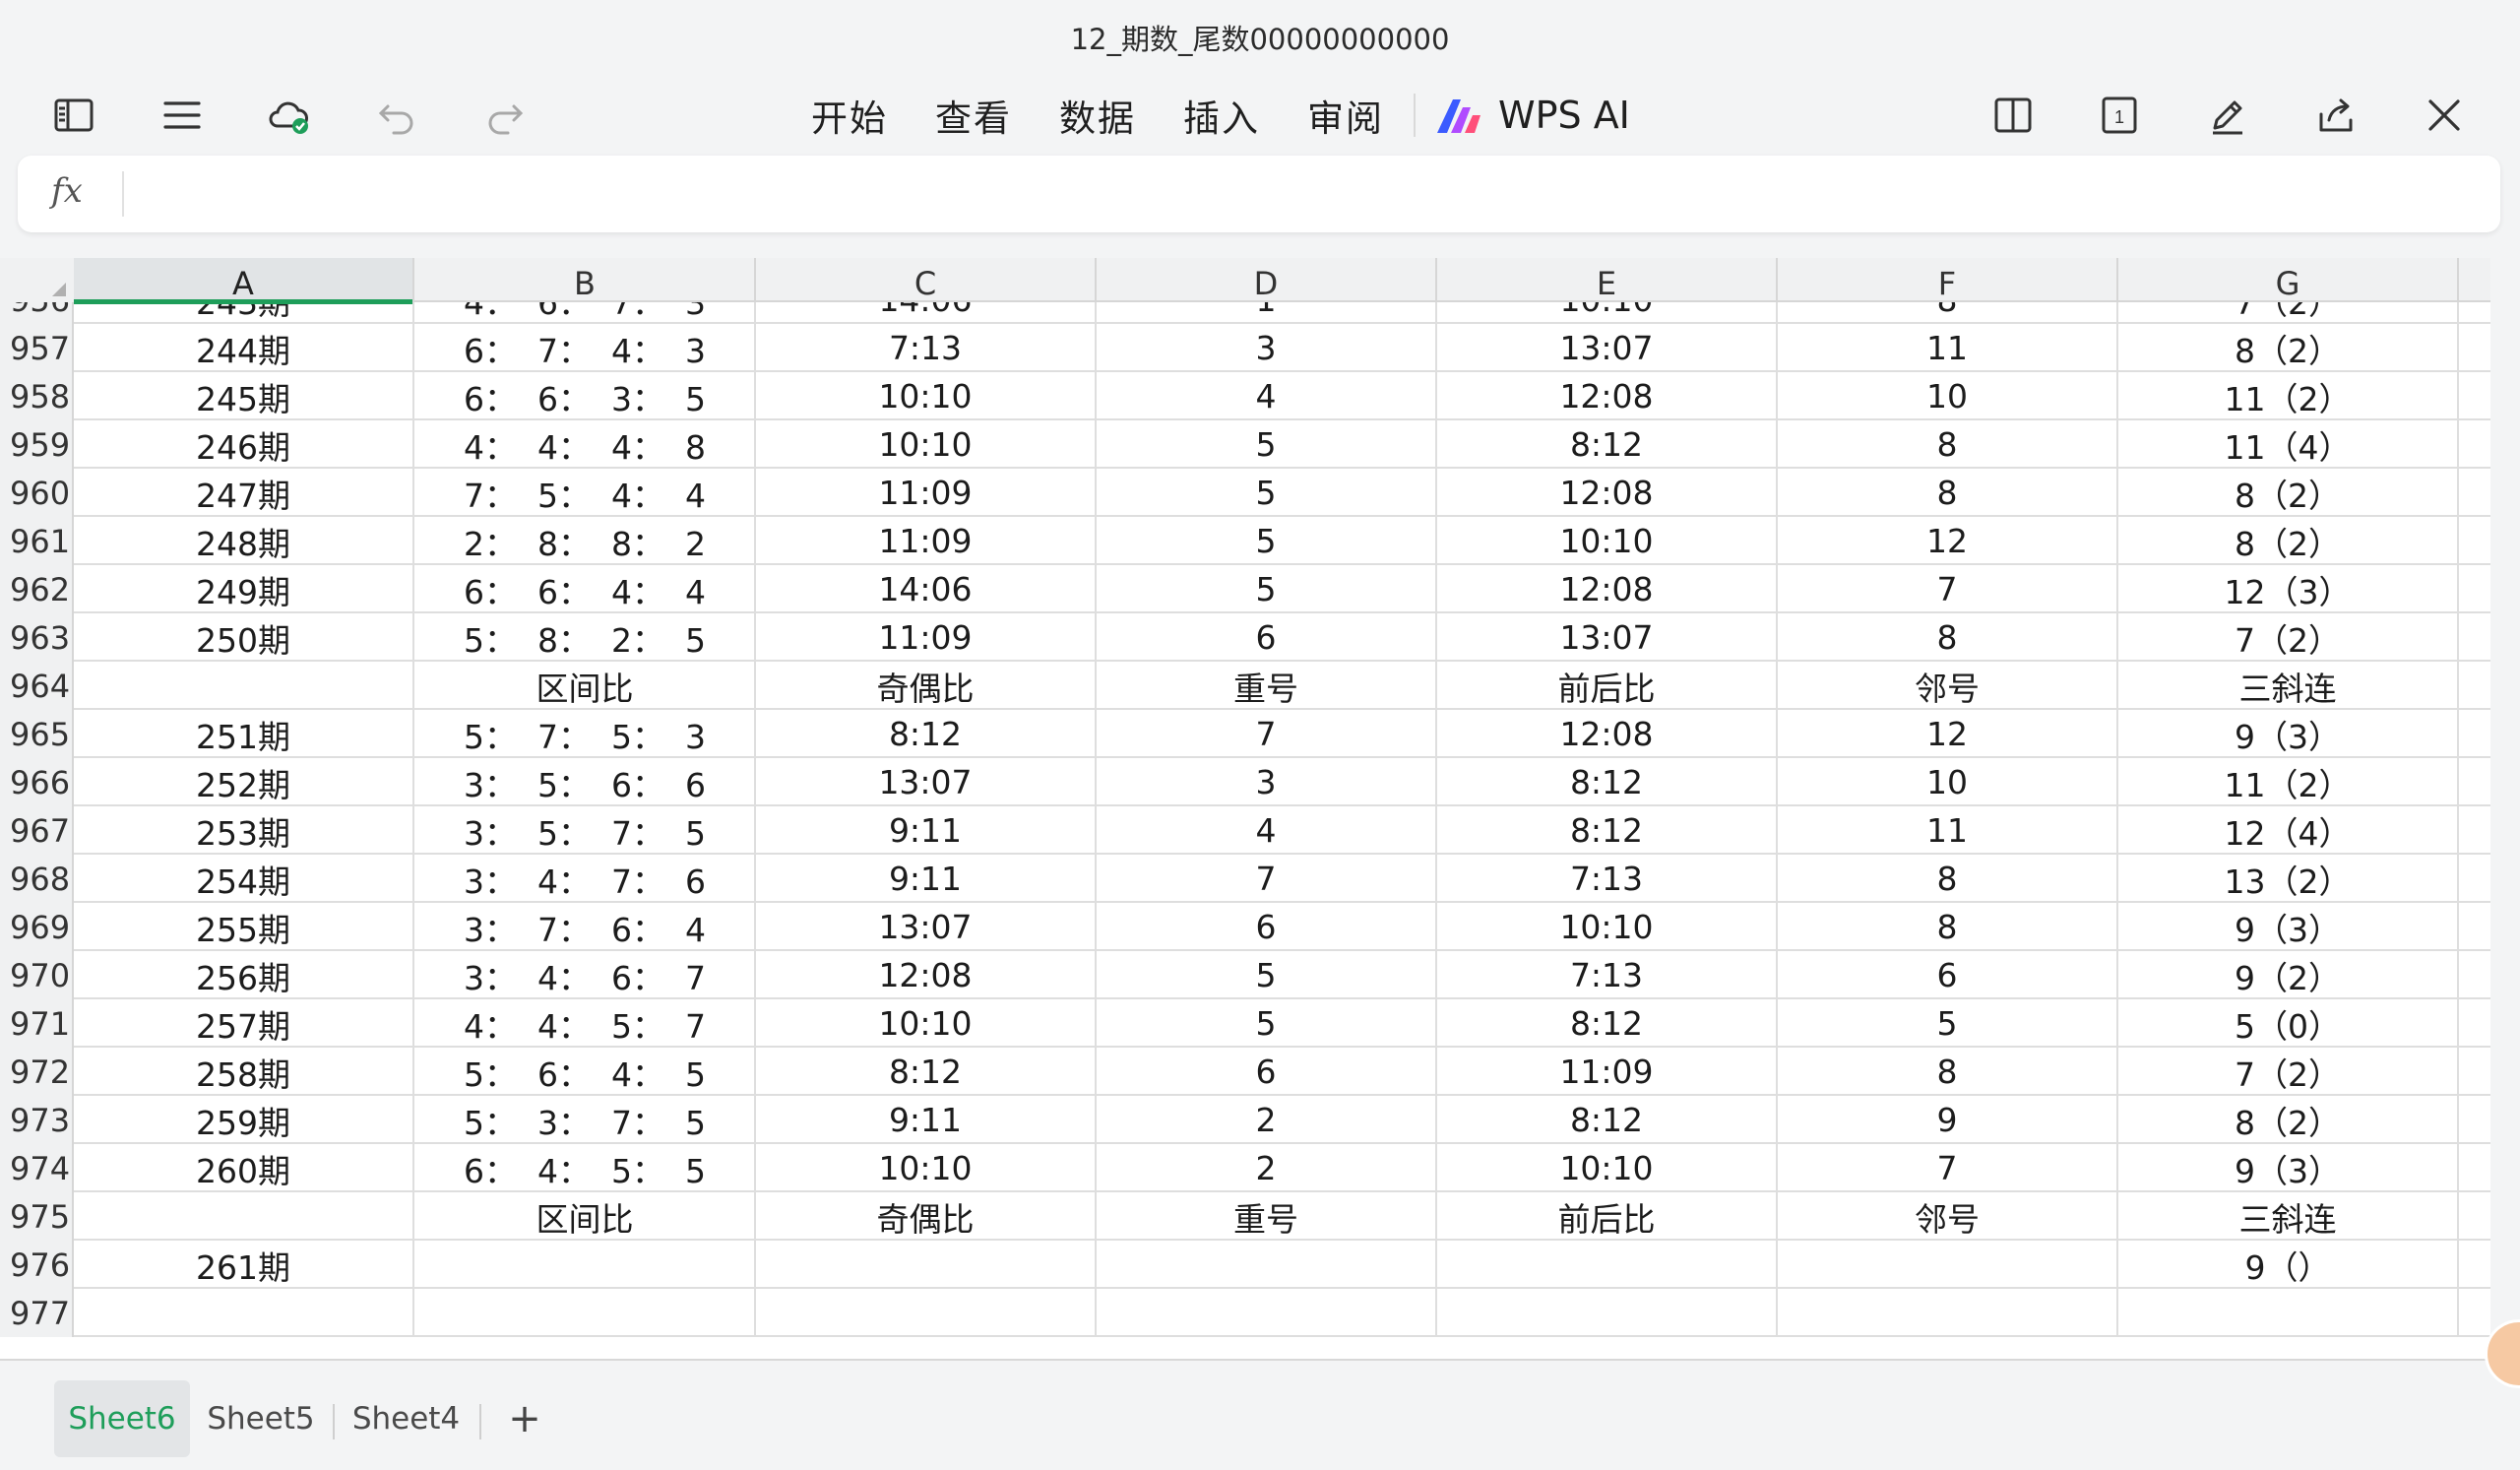 Image resolution: width=2520 pixels, height=1470 pixels. Describe the element at coordinates (926, 734) in the screenshot. I see `cell-c965: 8:12` at that location.